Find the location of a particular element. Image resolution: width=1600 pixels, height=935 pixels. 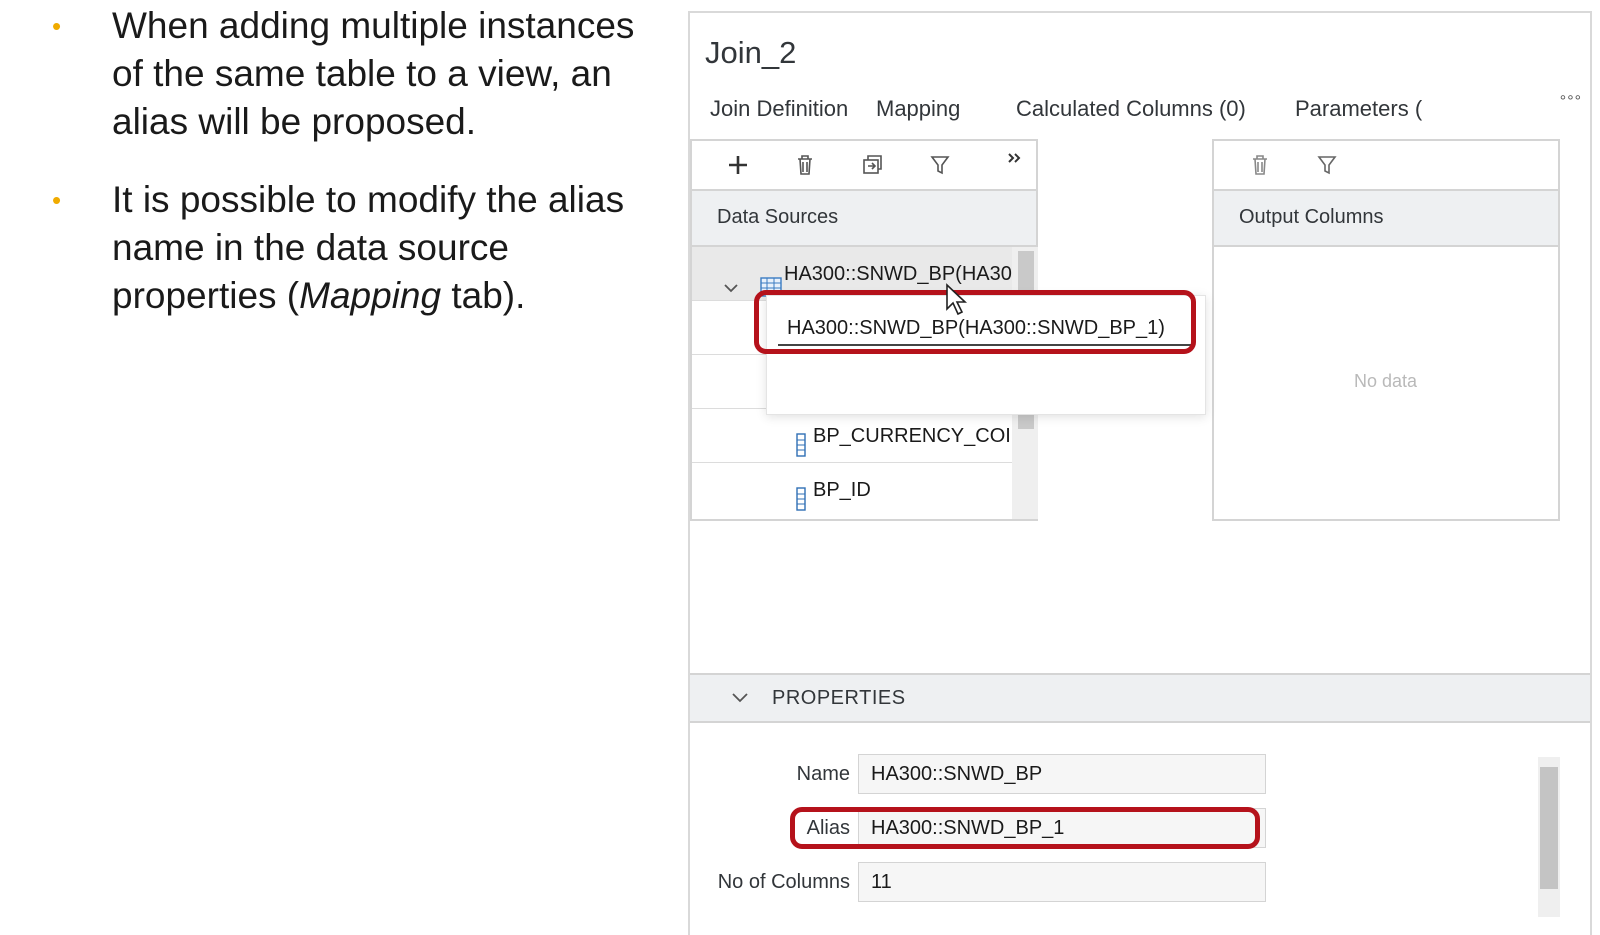

tab-join-definition: Join Definition is located at coordinates (779, 117).